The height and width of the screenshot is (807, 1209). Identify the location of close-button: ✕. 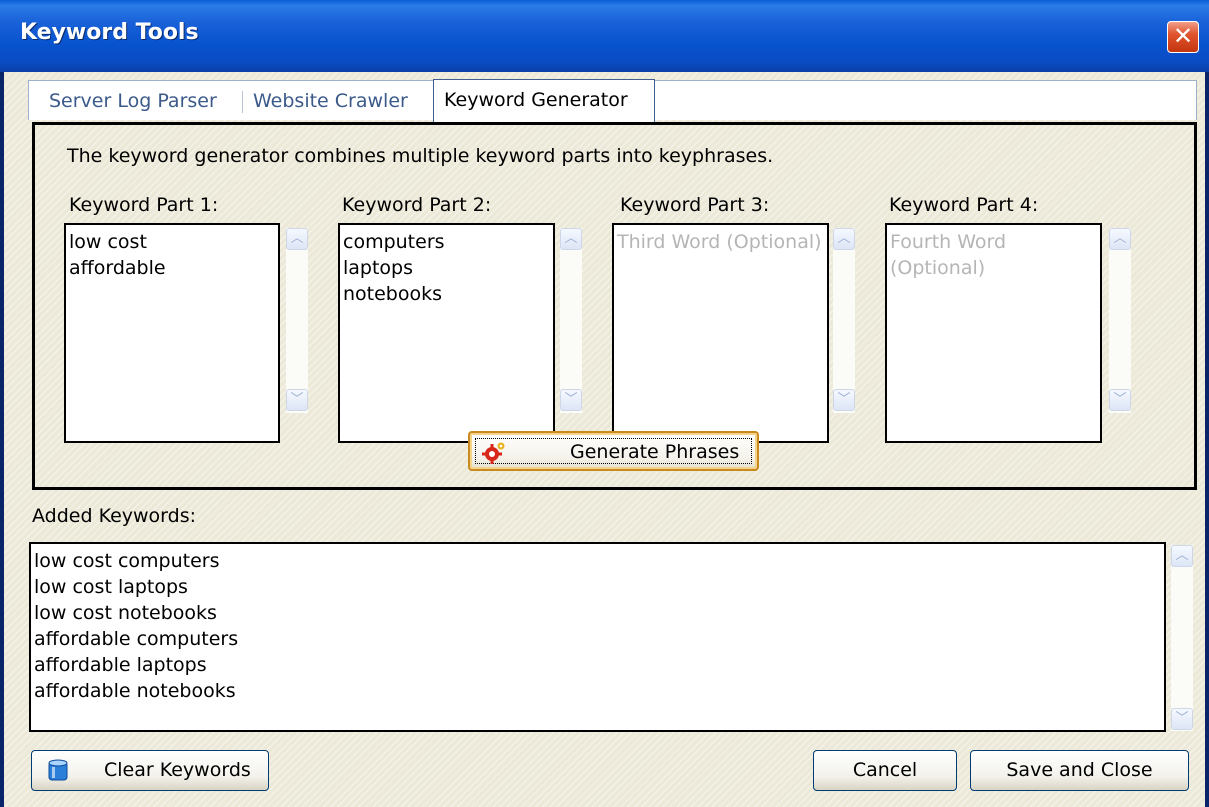
(1183, 37).